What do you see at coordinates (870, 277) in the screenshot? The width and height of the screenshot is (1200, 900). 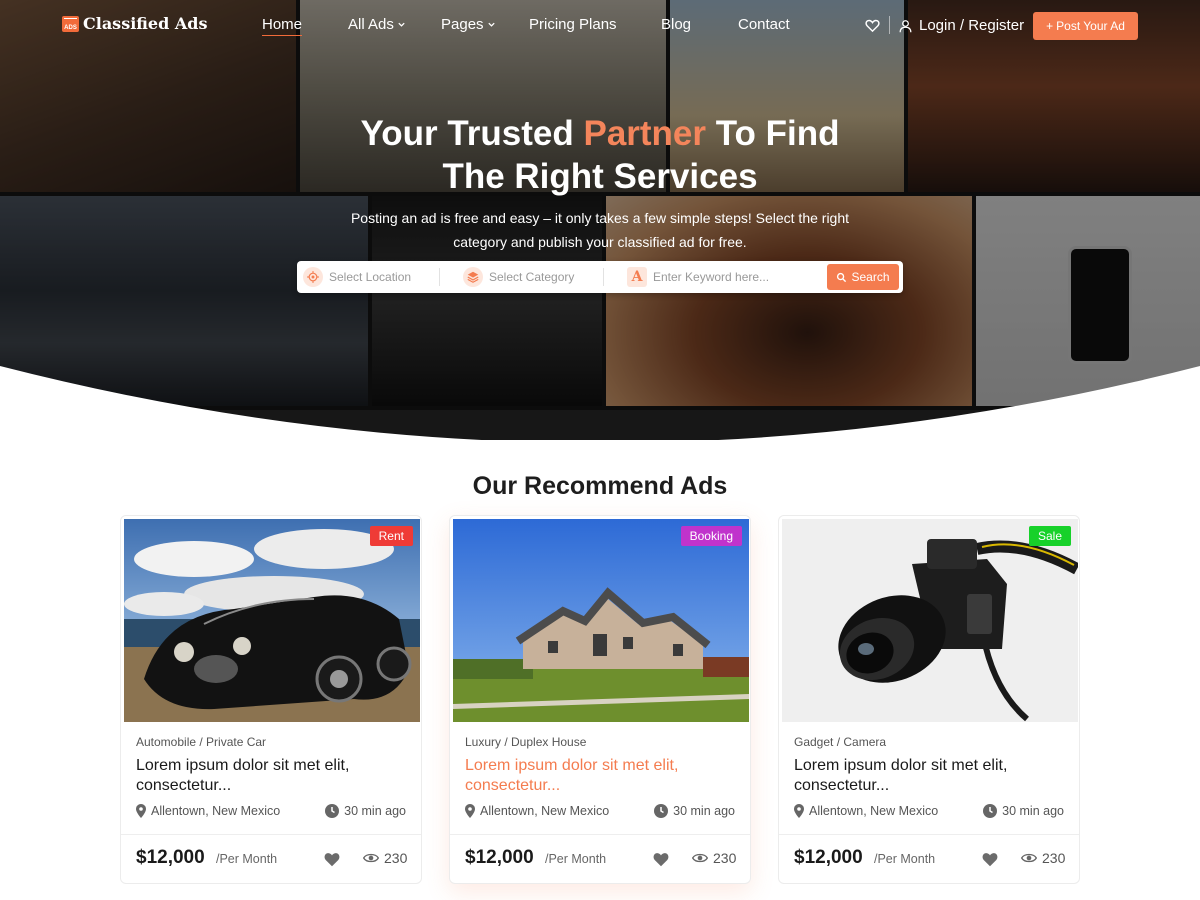 I see `search-button-label: Search` at bounding box center [870, 277].